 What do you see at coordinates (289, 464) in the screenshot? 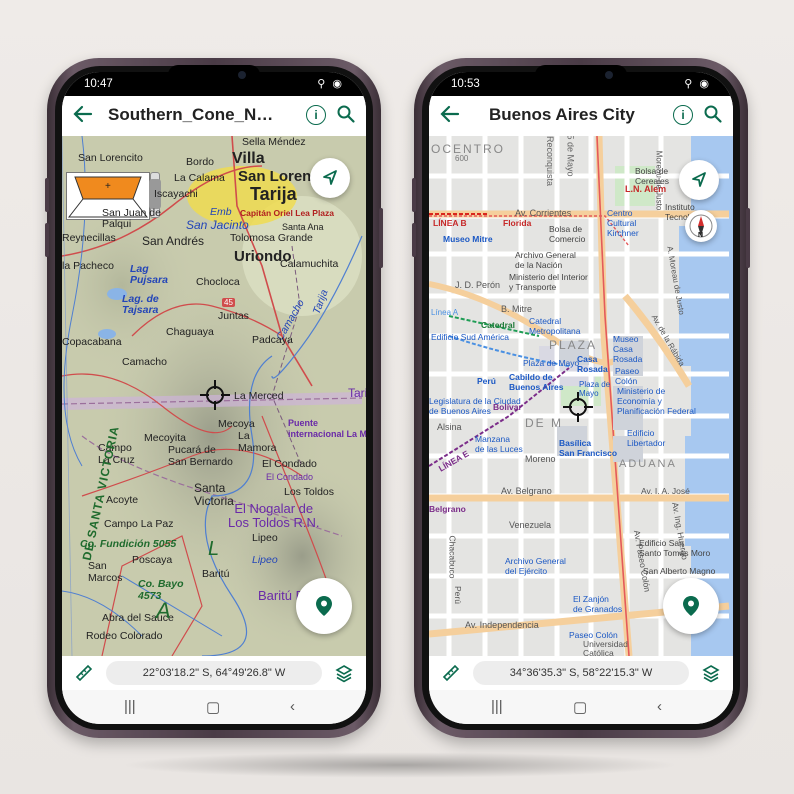
I see `map-label: El Condado` at bounding box center [289, 464].